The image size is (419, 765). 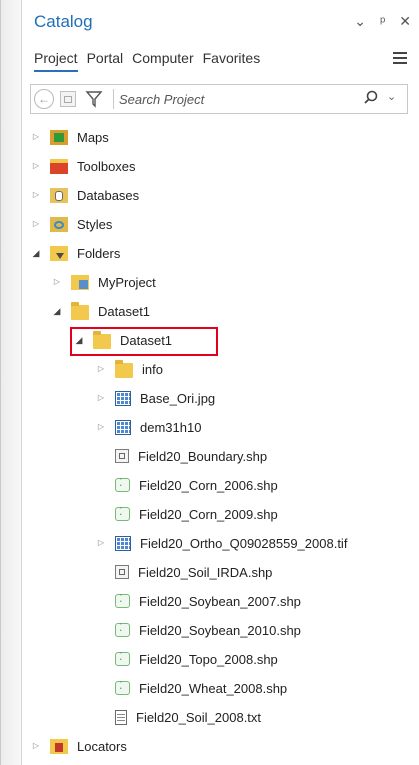 I want to click on locator-icon, so click(x=59, y=746).